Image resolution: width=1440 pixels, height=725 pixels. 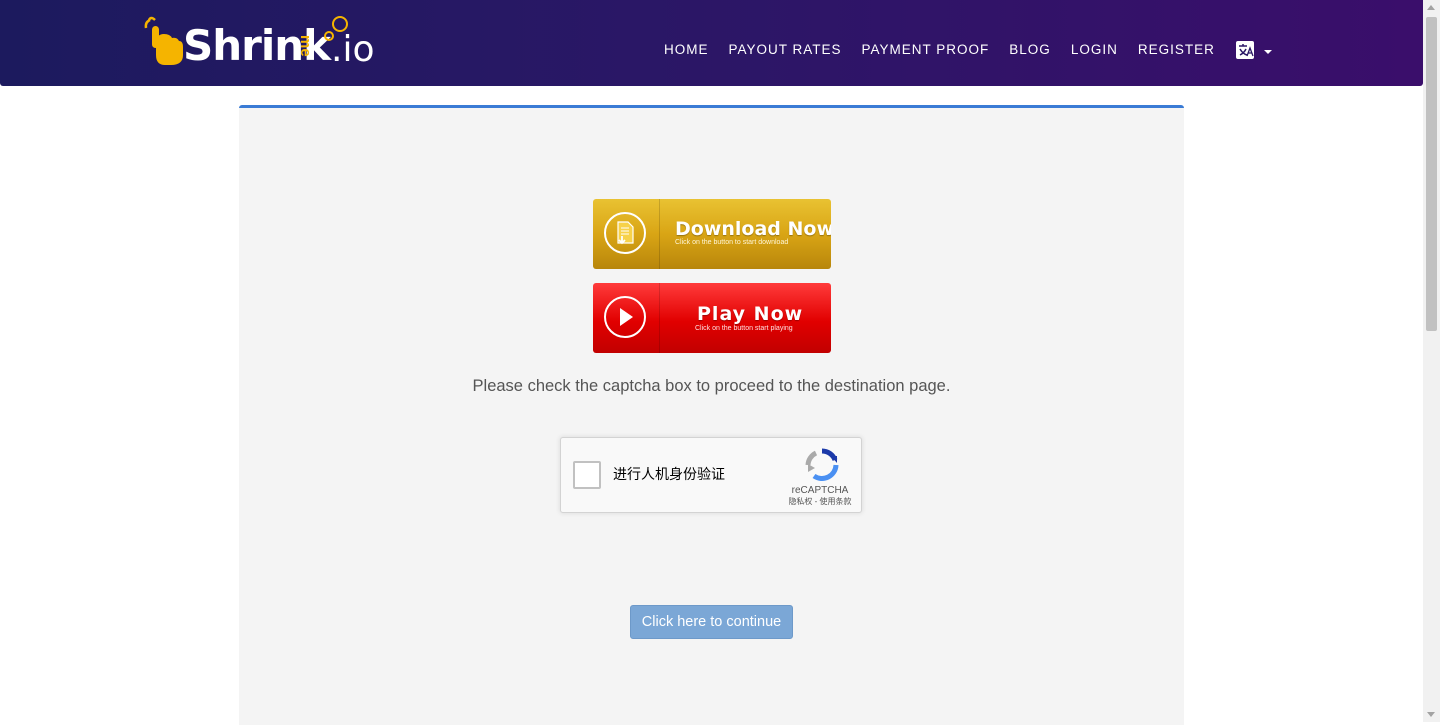 I want to click on recaptcha-label: 进行人机身份验证, so click(x=669, y=475).